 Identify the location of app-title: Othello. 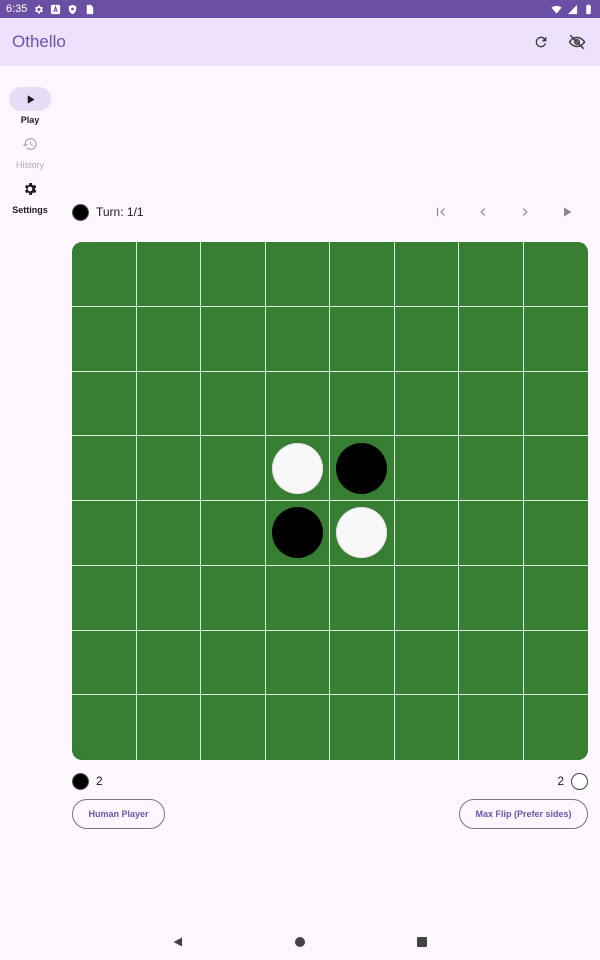
(39, 41).